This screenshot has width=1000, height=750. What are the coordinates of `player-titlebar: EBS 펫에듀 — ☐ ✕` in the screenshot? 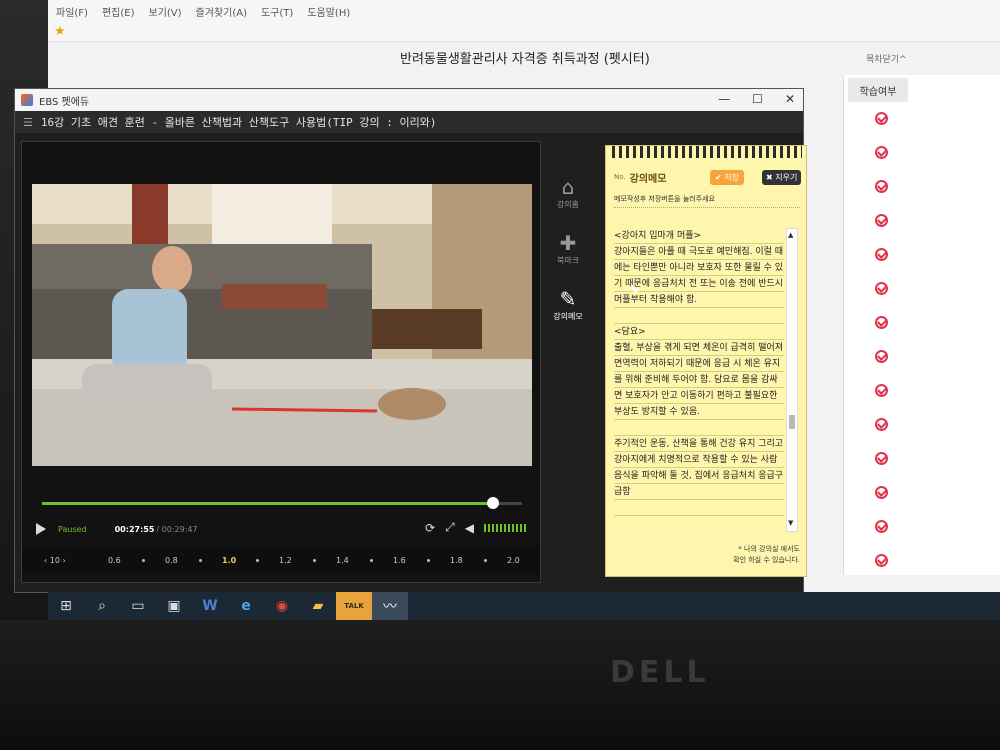 It's located at (409, 100).